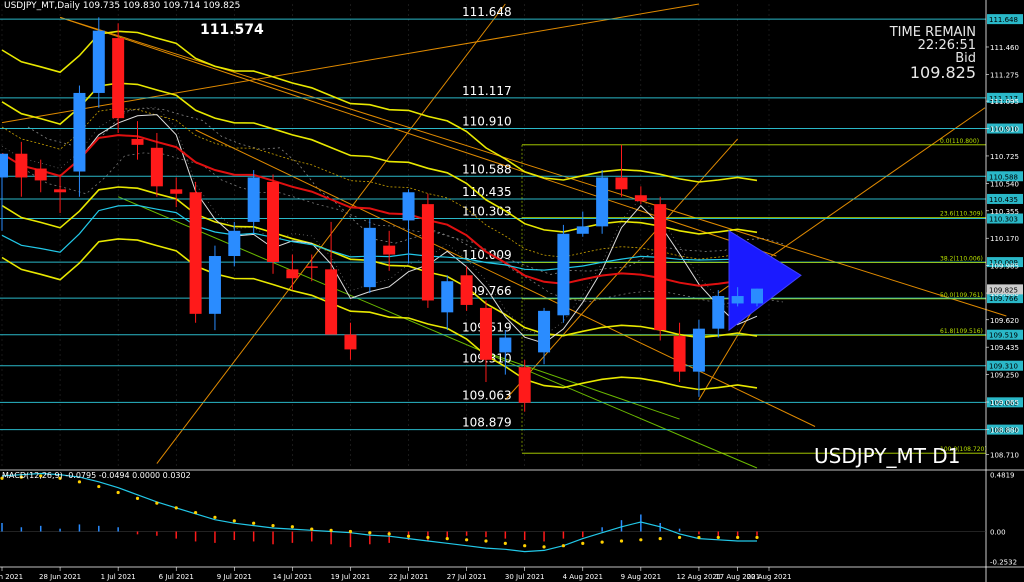  I want to click on fib-label: 61.8(109.516), so click(961, 331).